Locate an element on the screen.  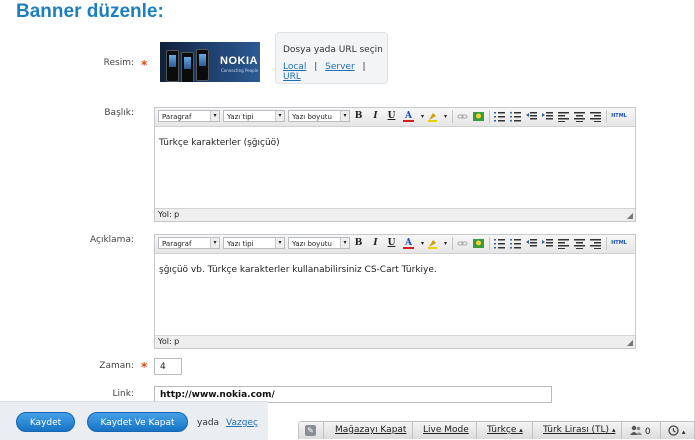
title-editor-content: Türkçe karakterler (şğıçüö) is located at coordinates (219, 143).